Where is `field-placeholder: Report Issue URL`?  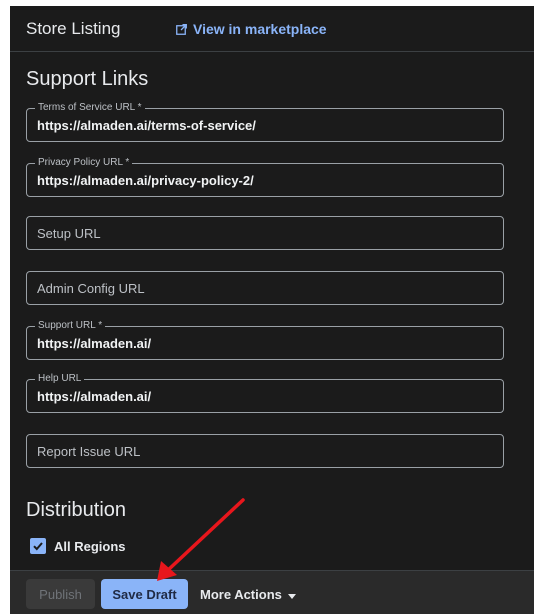 field-placeholder: Report Issue URL is located at coordinates (89, 451).